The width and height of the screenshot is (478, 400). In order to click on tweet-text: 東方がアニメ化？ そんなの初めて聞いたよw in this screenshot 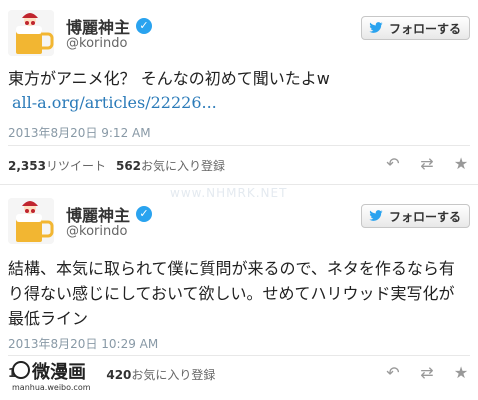, I will do `click(169, 78)`.